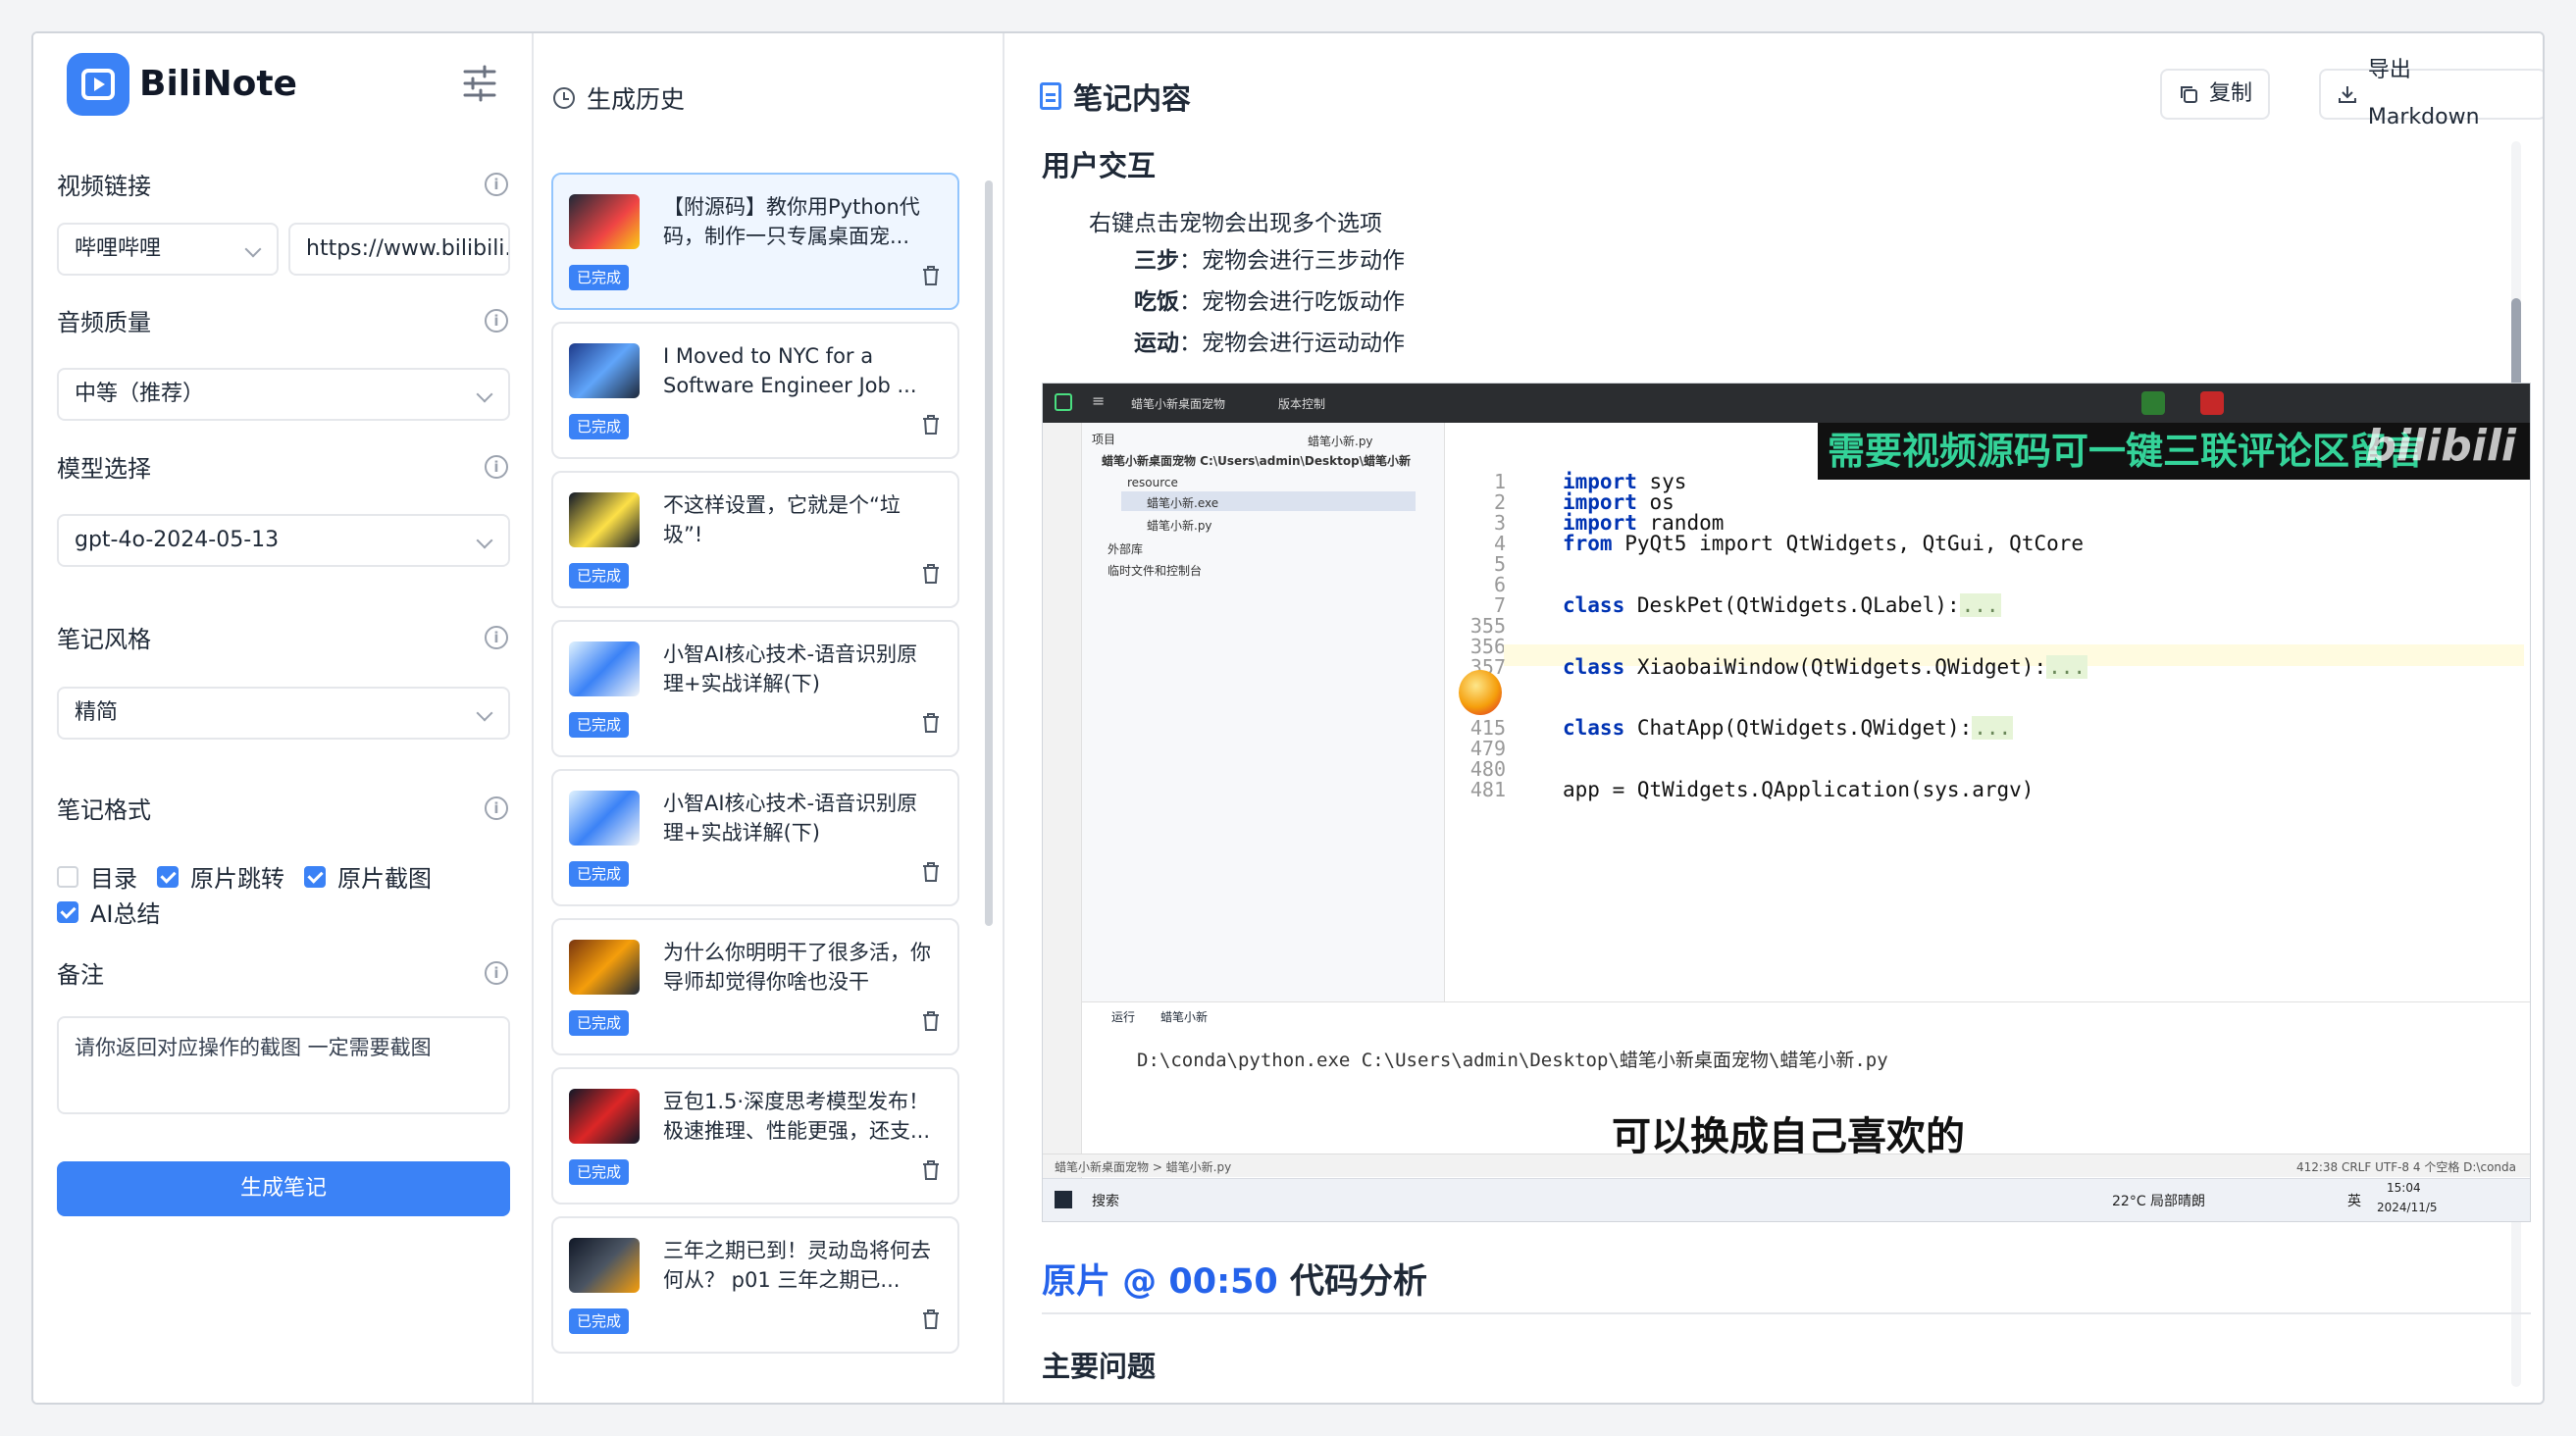 Image resolution: width=2576 pixels, height=1436 pixels. What do you see at coordinates (168, 876) in the screenshot?
I see `checkbox-jump` at bounding box center [168, 876].